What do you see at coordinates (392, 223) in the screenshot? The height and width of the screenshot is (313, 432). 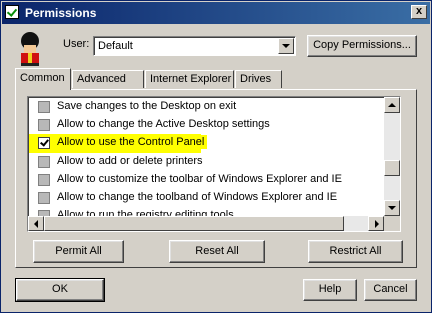 I see `scrollbar-corner` at bounding box center [392, 223].